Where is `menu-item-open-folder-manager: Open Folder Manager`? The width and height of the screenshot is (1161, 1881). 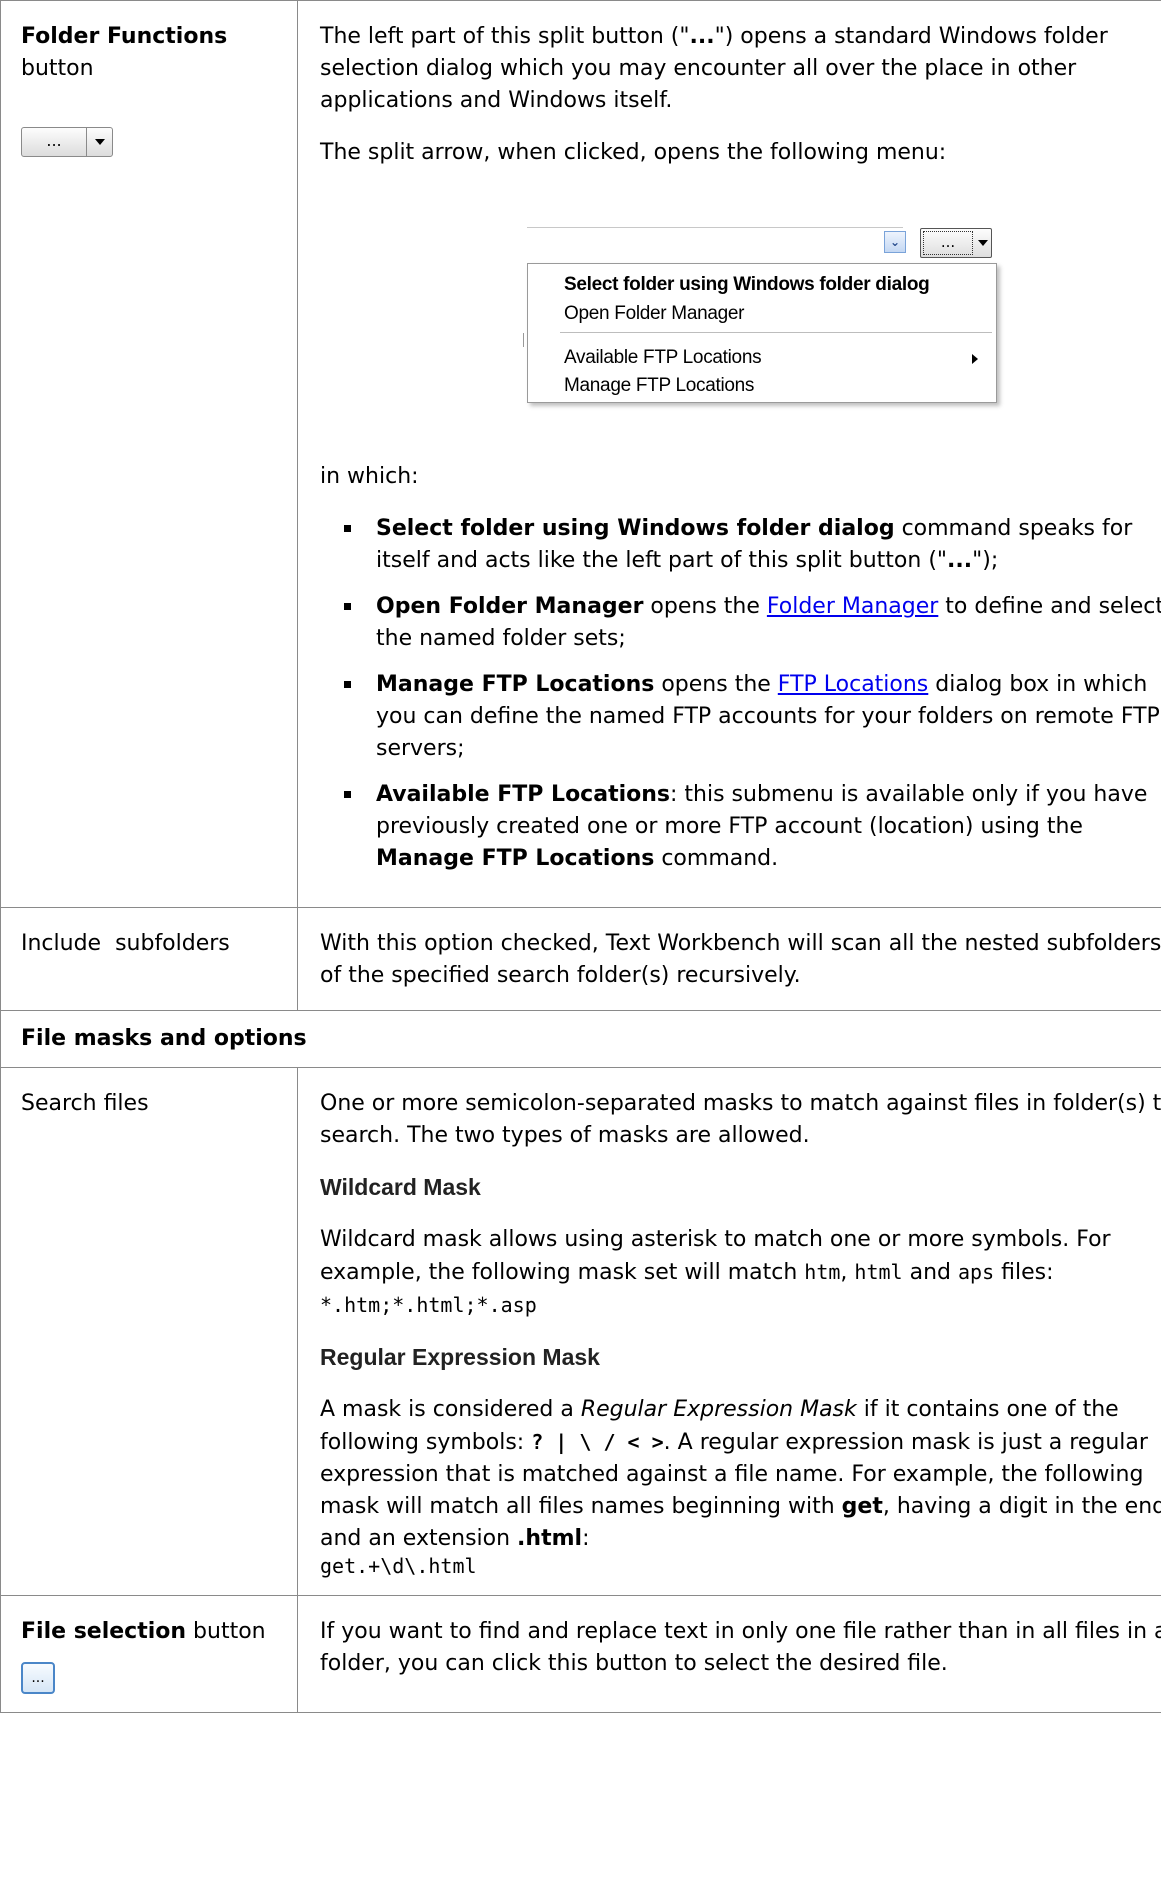
menu-item-open-folder-manager: Open Folder Manager is located at coordinates (654, 313).